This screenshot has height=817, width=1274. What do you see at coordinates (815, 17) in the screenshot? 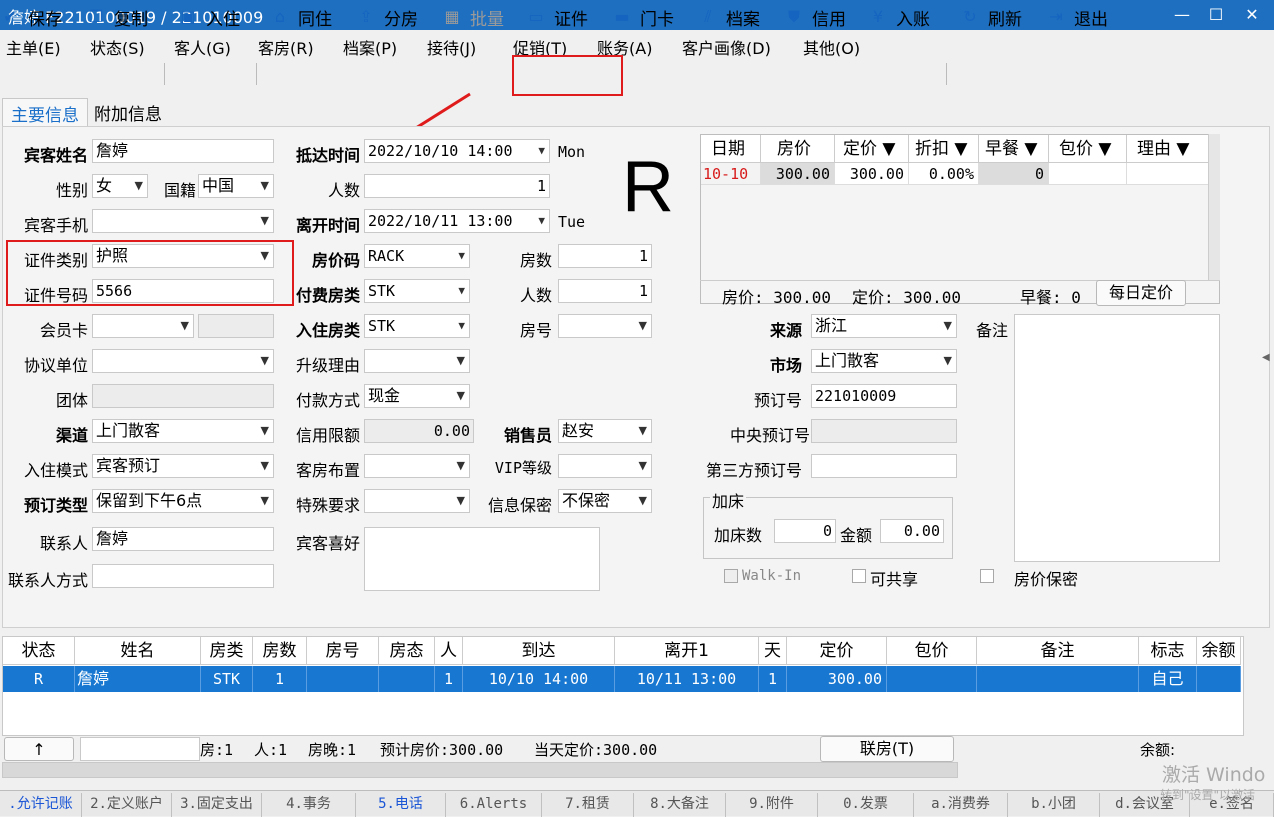
I see `credit-button: ⛊ 信用` at bounding box center [815, 17].